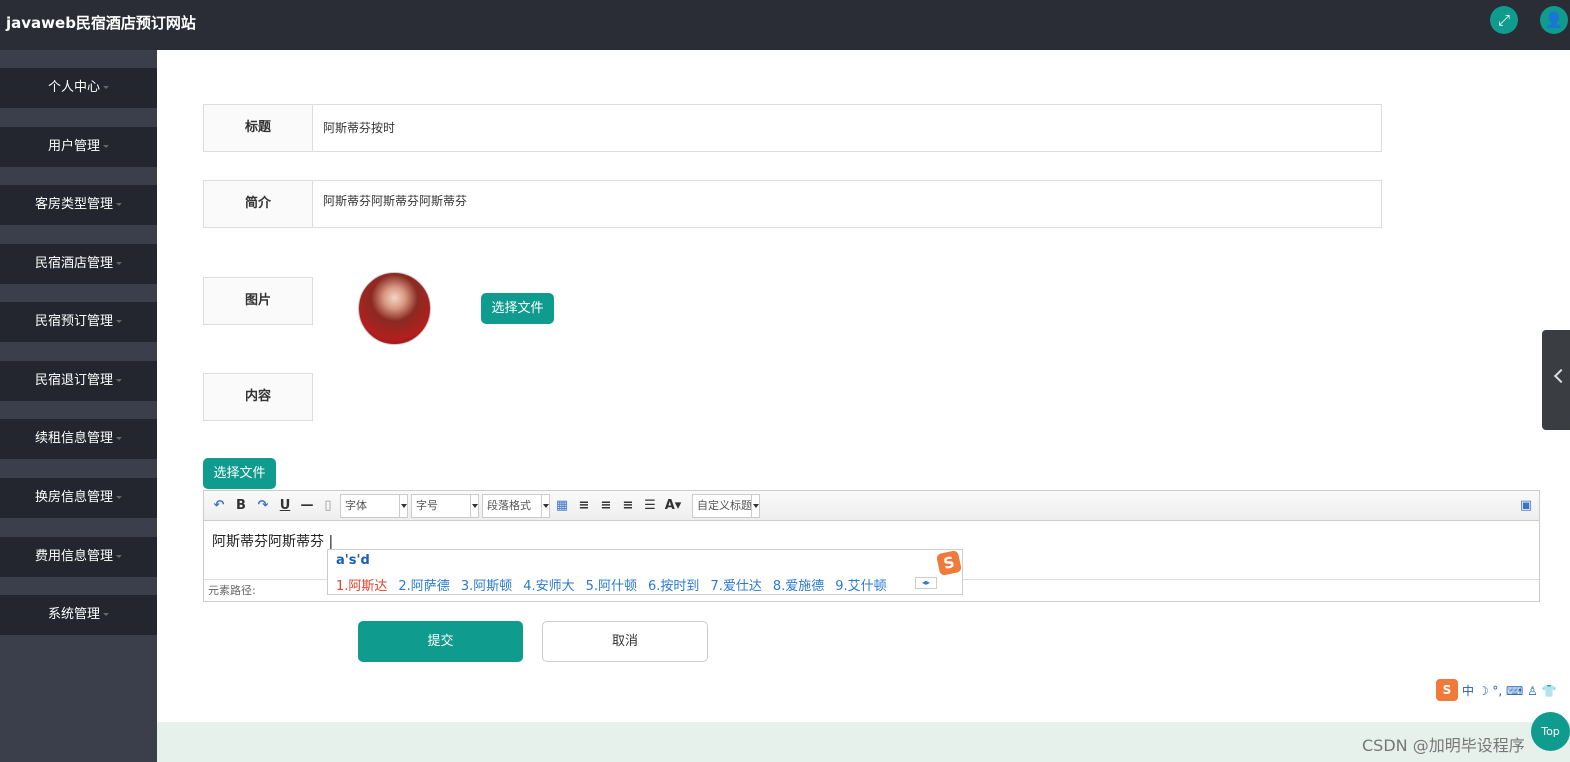  I want to click on sidebar-item-renewals: 续租信息管理, so click(78, 439).